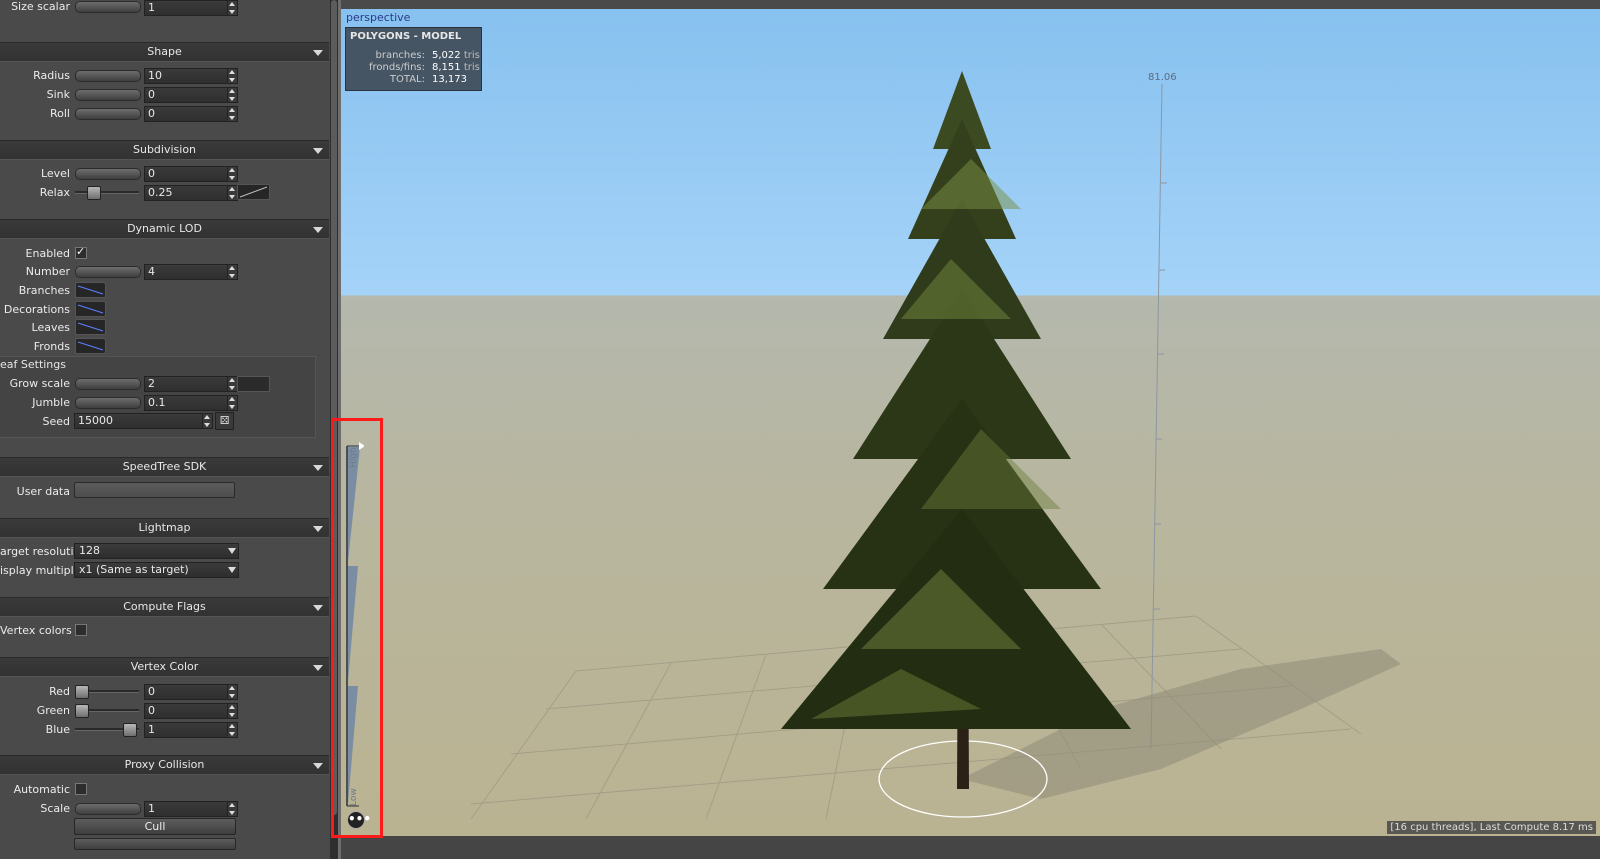 This screenshot has height=859, width=1600. I want to click on section-shape-header: Shape, so click(164, 52).